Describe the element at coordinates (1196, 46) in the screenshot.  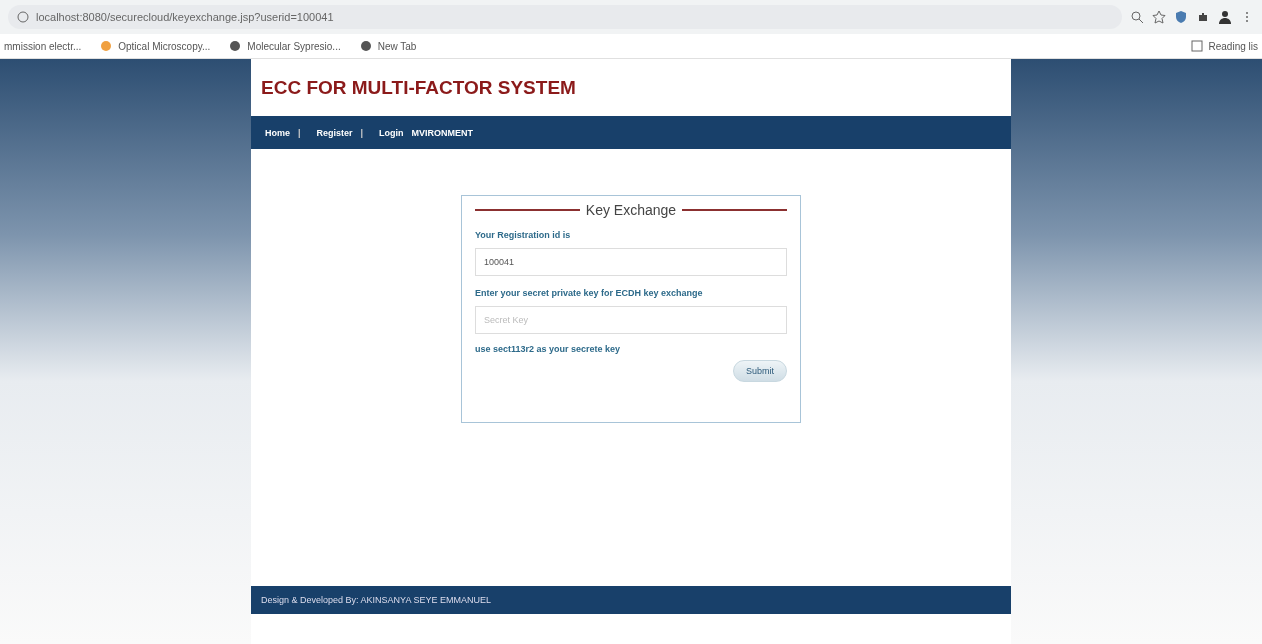
I see `list-icon` at that location.